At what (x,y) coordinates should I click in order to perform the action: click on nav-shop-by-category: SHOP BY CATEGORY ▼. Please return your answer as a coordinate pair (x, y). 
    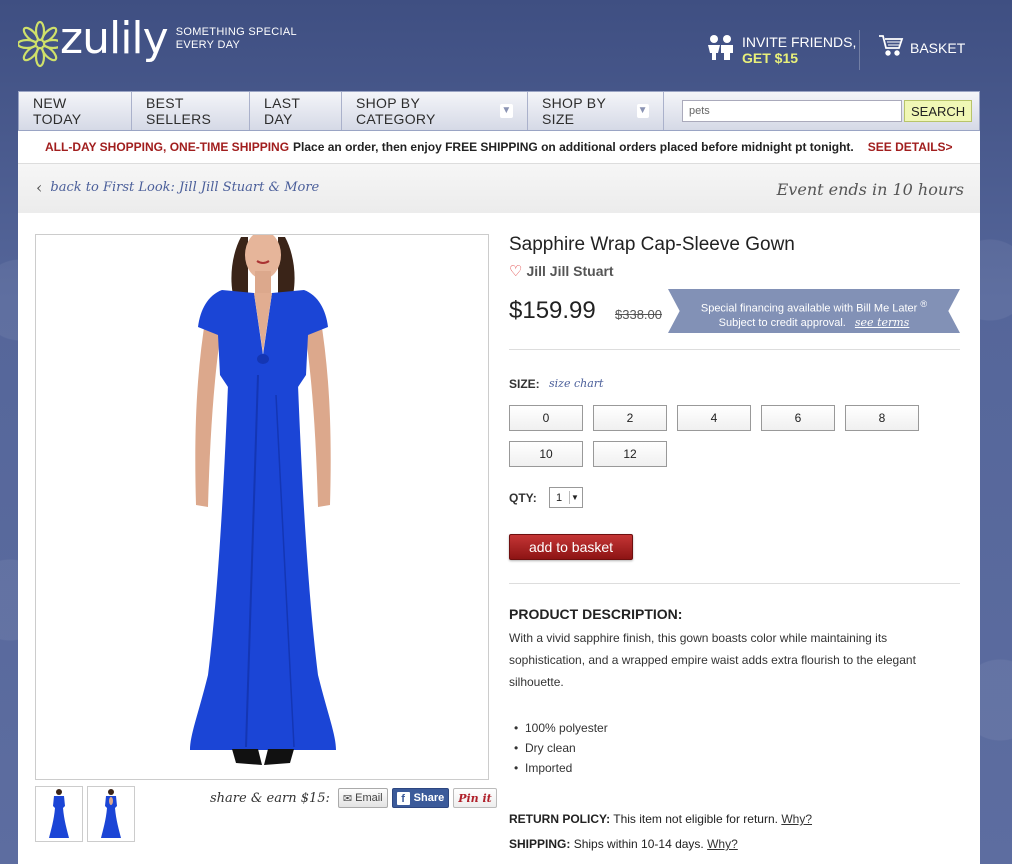
    Looking at the image, I should click on (435, 111).